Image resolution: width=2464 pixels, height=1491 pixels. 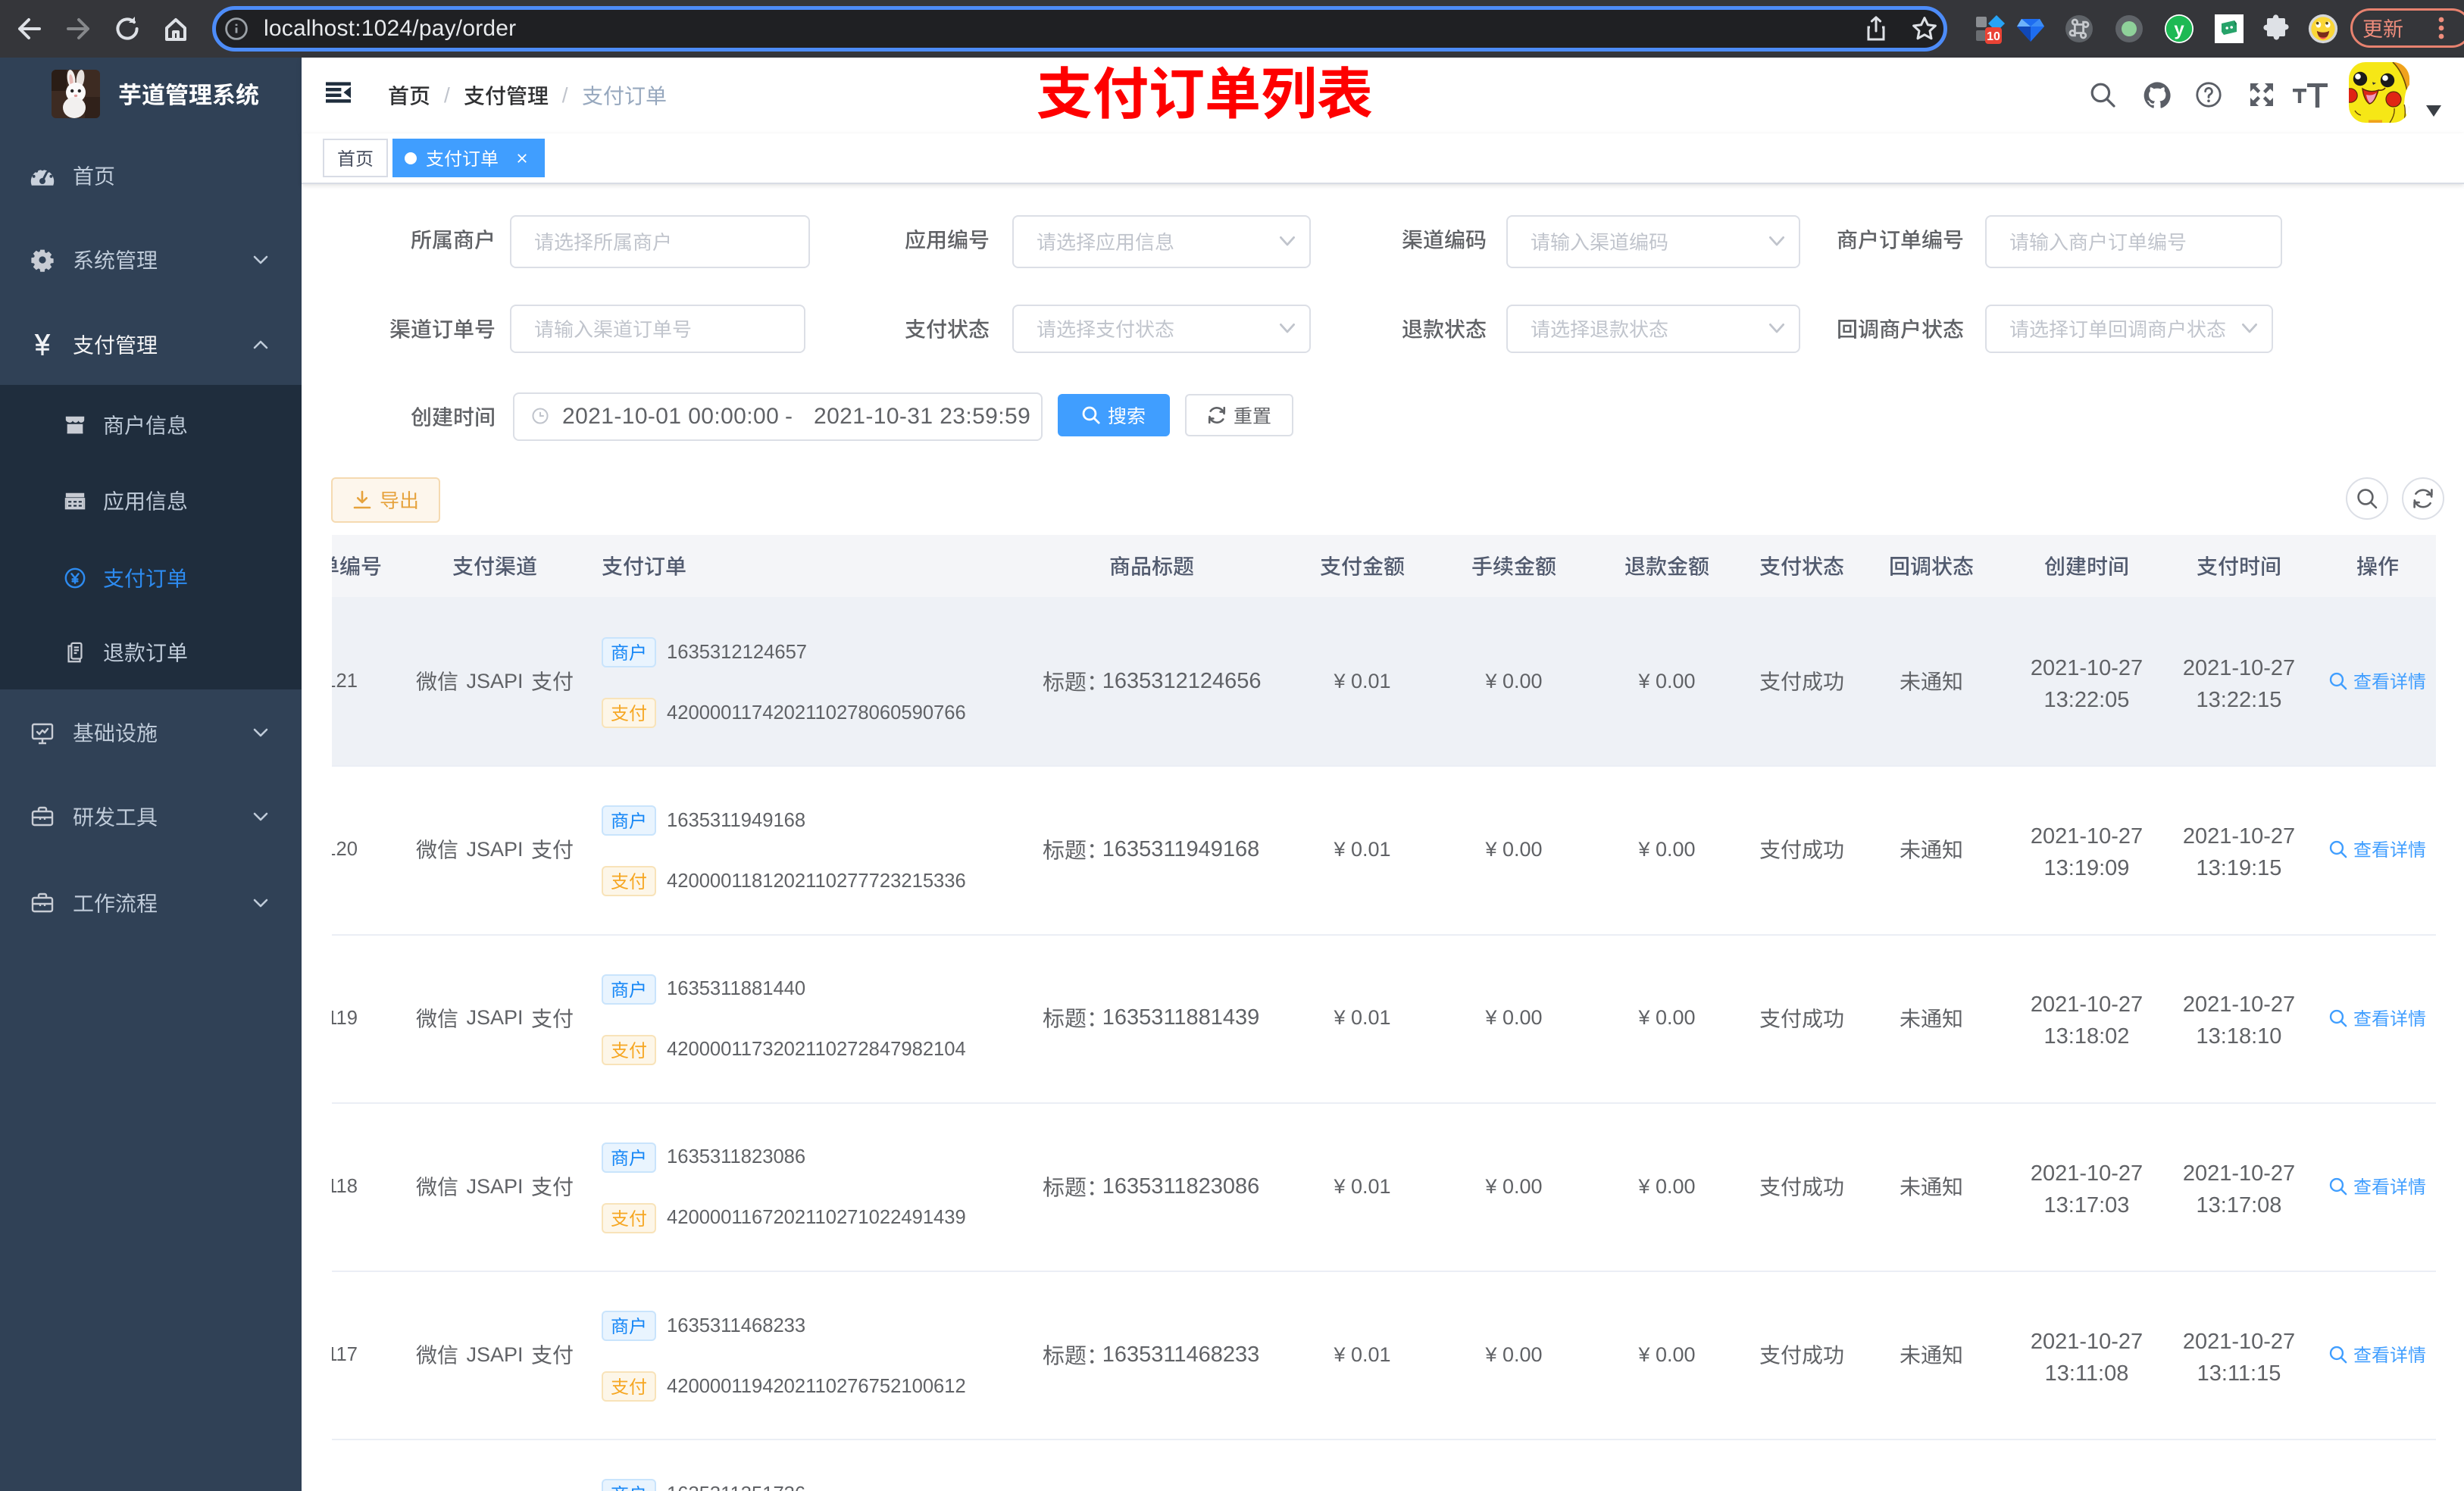 What do you see at coordinates (2179, 29) in the screenshot?
I see `svg-text: y` at bounding box center [2179, 29].